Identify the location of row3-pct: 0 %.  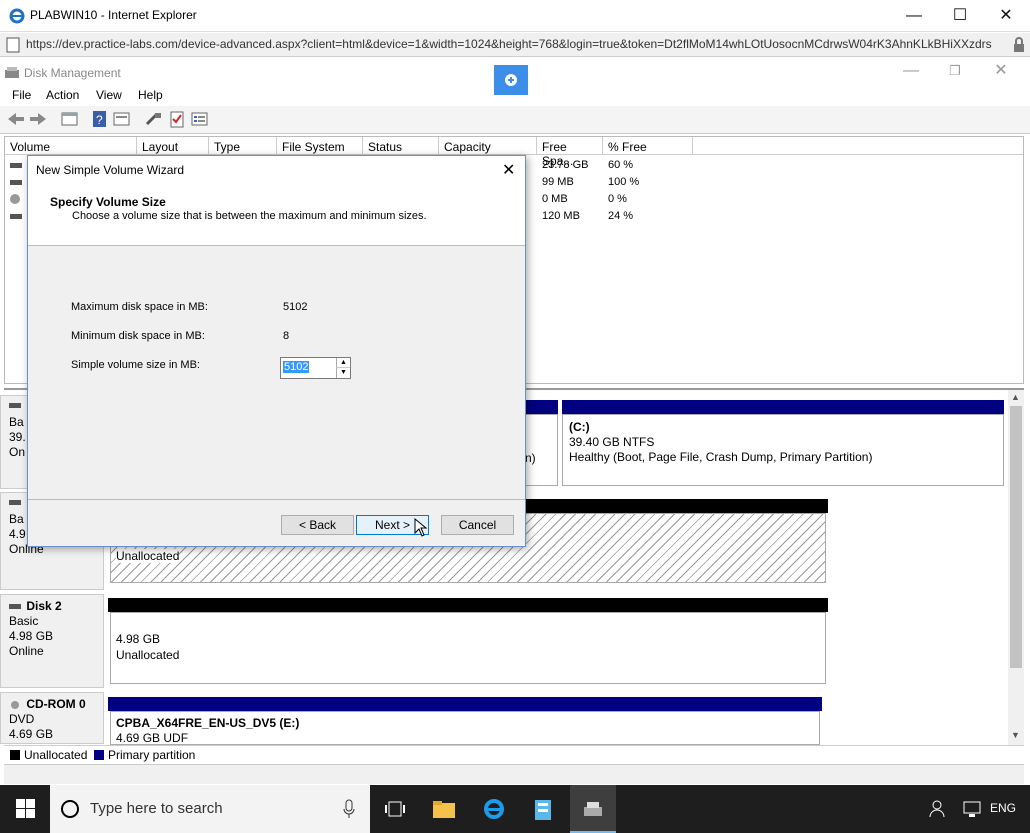
(617, 199).